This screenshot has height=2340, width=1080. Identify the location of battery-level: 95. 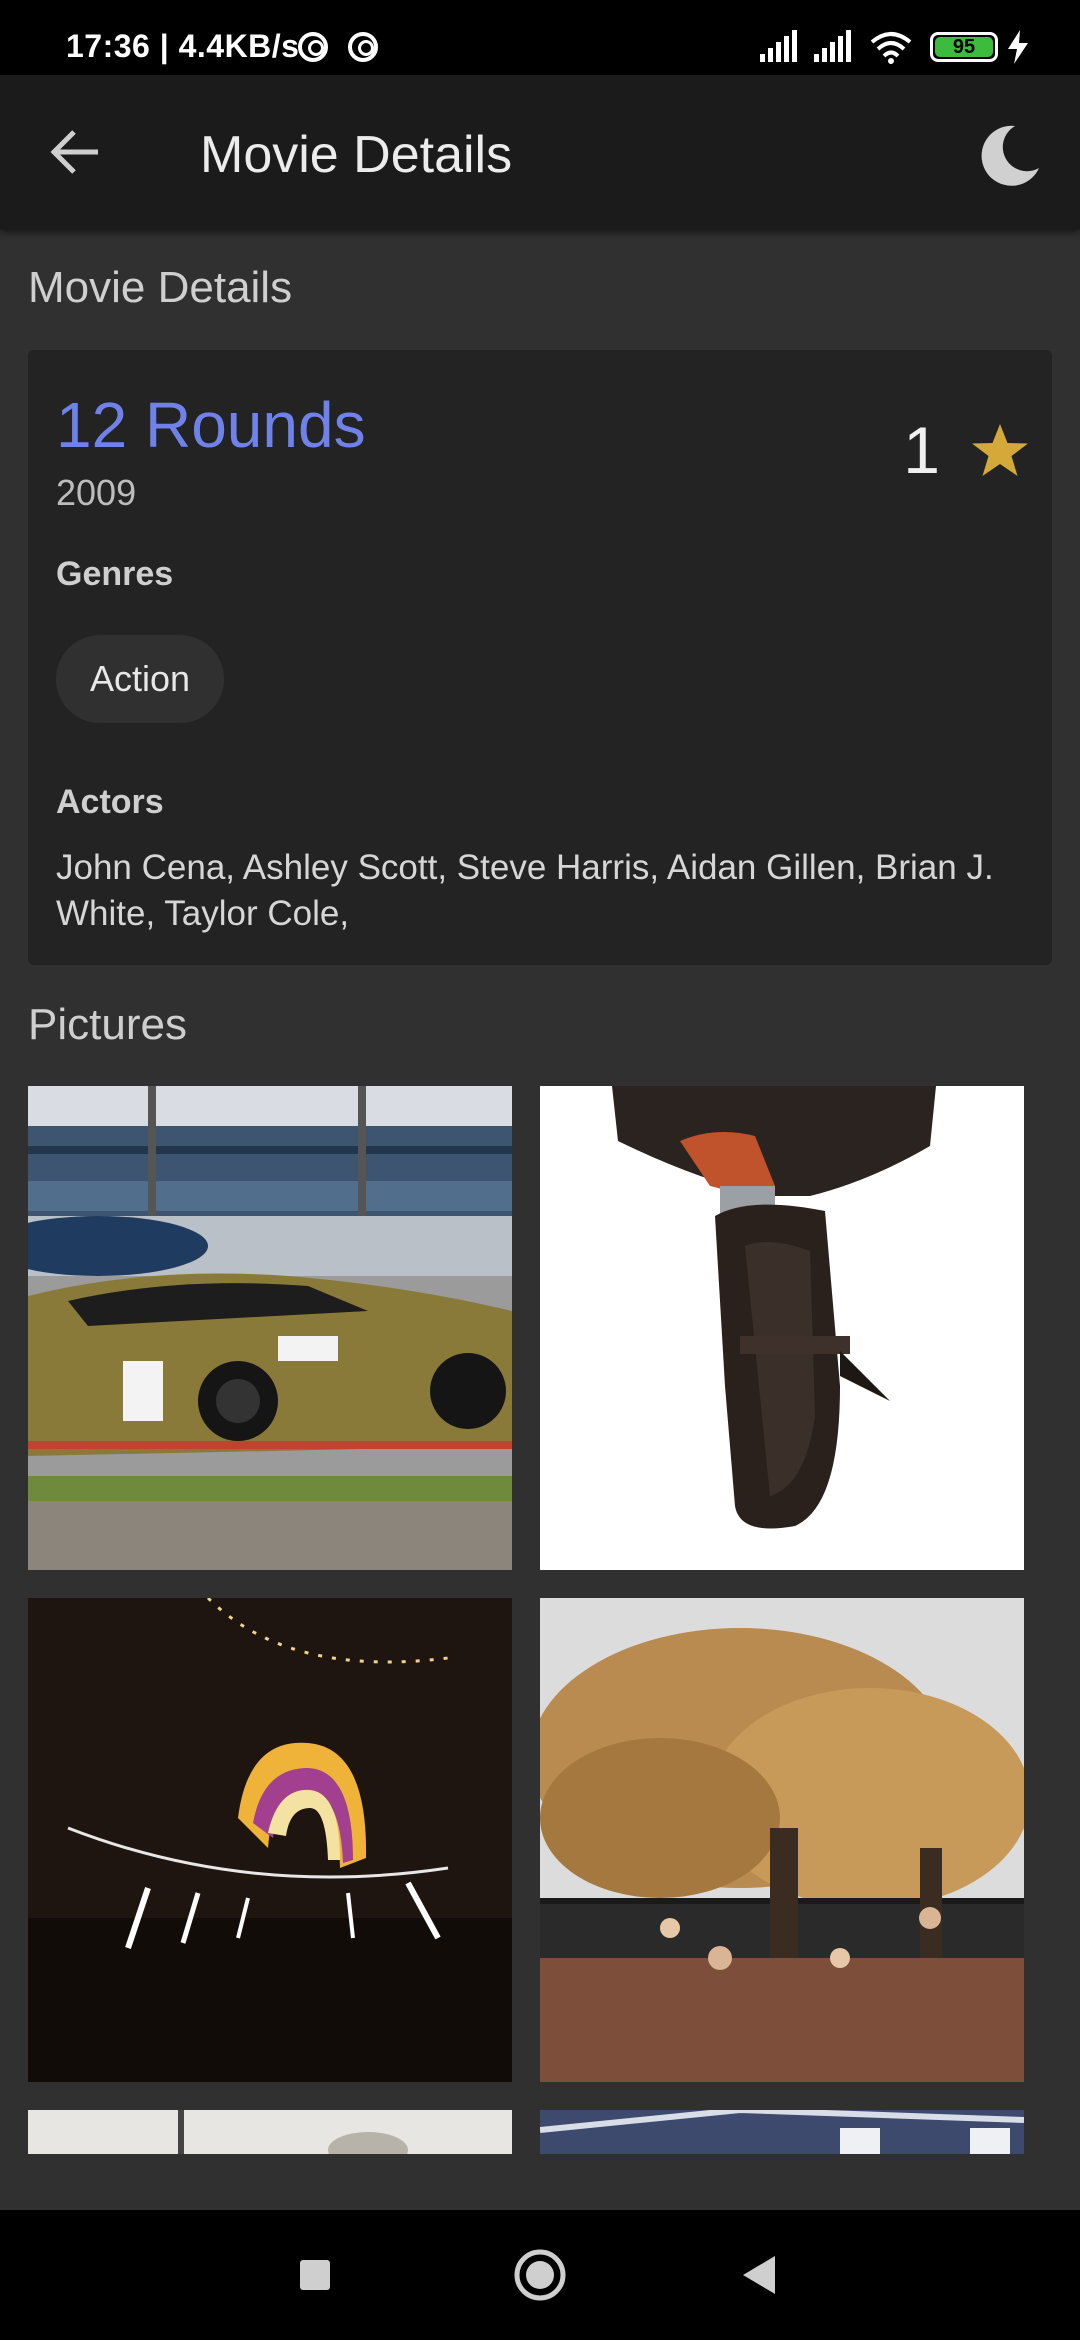
(964, 47).